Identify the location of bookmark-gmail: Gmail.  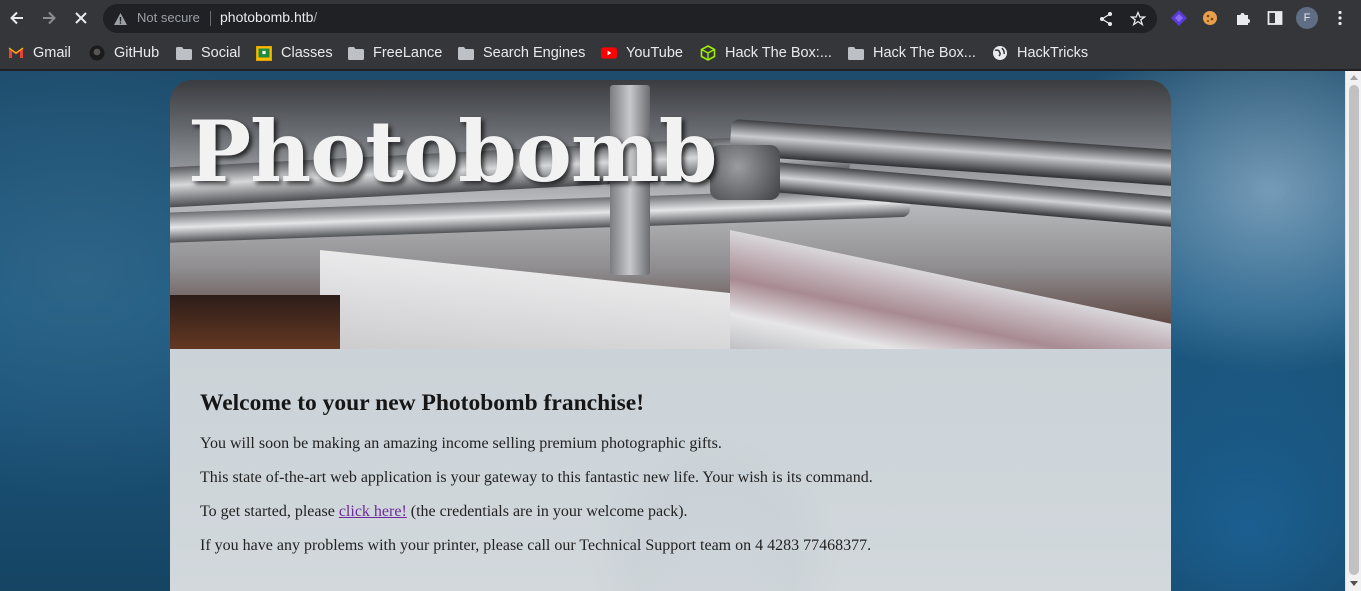
(39, 53).